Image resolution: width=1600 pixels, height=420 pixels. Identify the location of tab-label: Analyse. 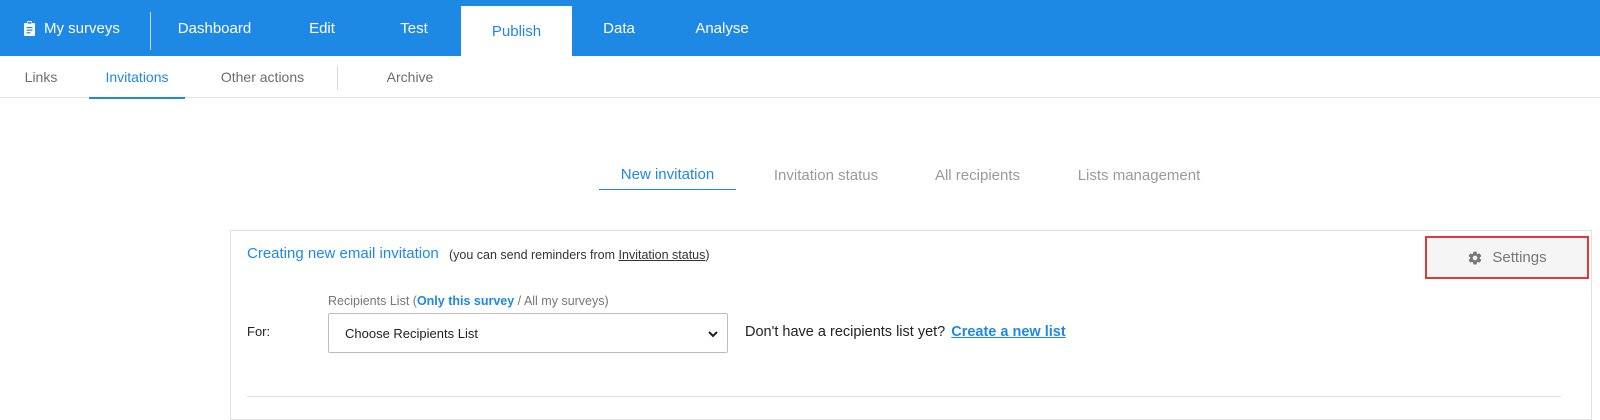
(722, 28).